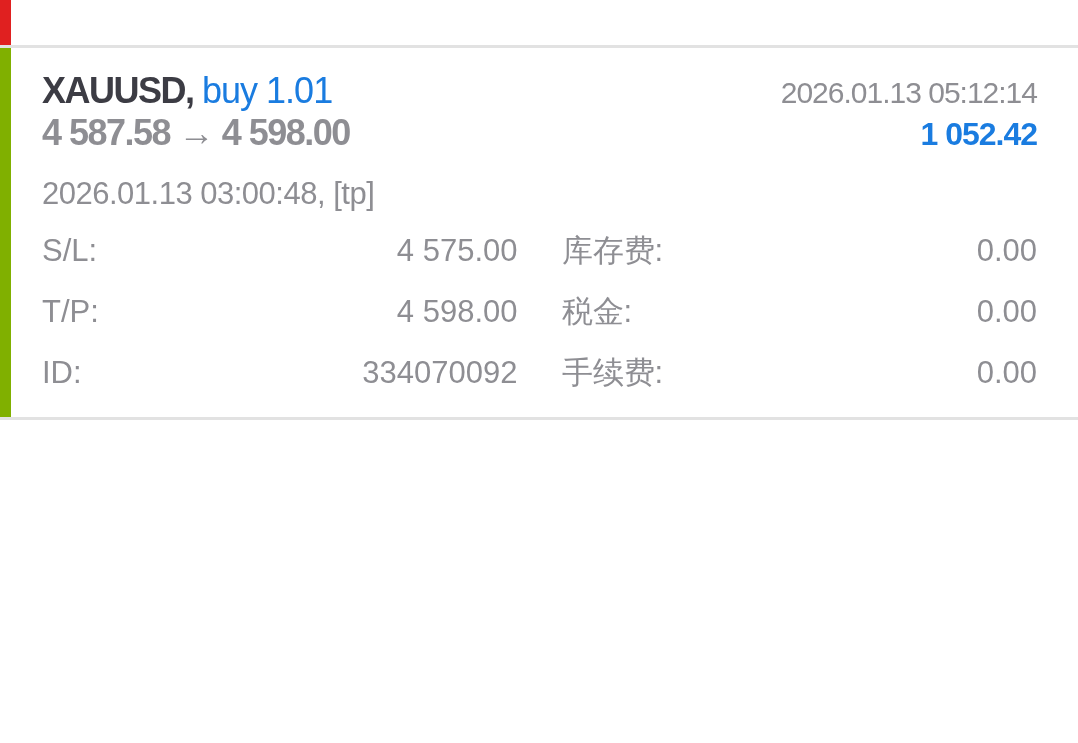 Image resolution: width=1078 pixels, height=743 pixels. Describe the element at coordinates (612, 372) in the screenshot. I see `field-label: 手续费:` at that location.